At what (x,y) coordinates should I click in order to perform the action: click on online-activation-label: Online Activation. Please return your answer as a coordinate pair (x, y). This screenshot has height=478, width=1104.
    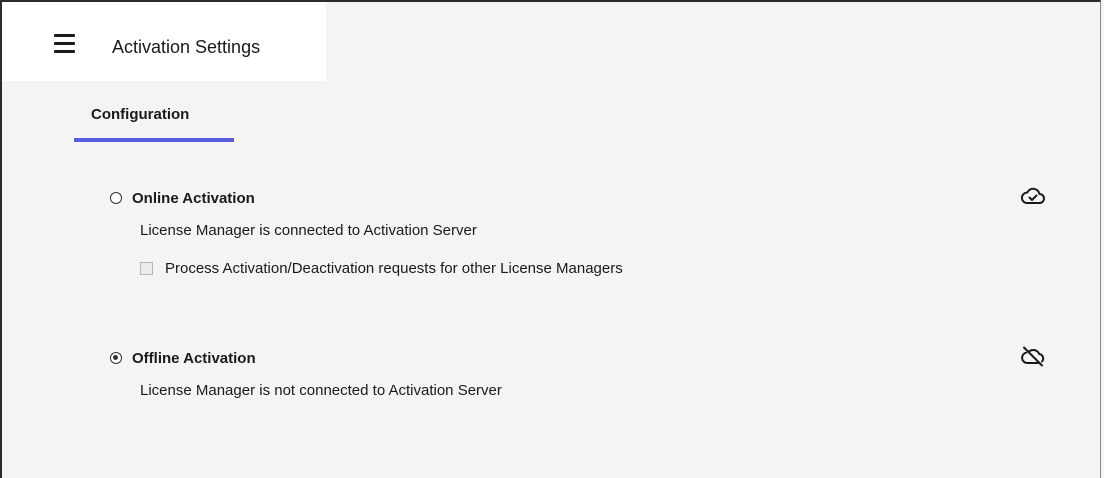
    Looking at the image, I should click on (193, 198).